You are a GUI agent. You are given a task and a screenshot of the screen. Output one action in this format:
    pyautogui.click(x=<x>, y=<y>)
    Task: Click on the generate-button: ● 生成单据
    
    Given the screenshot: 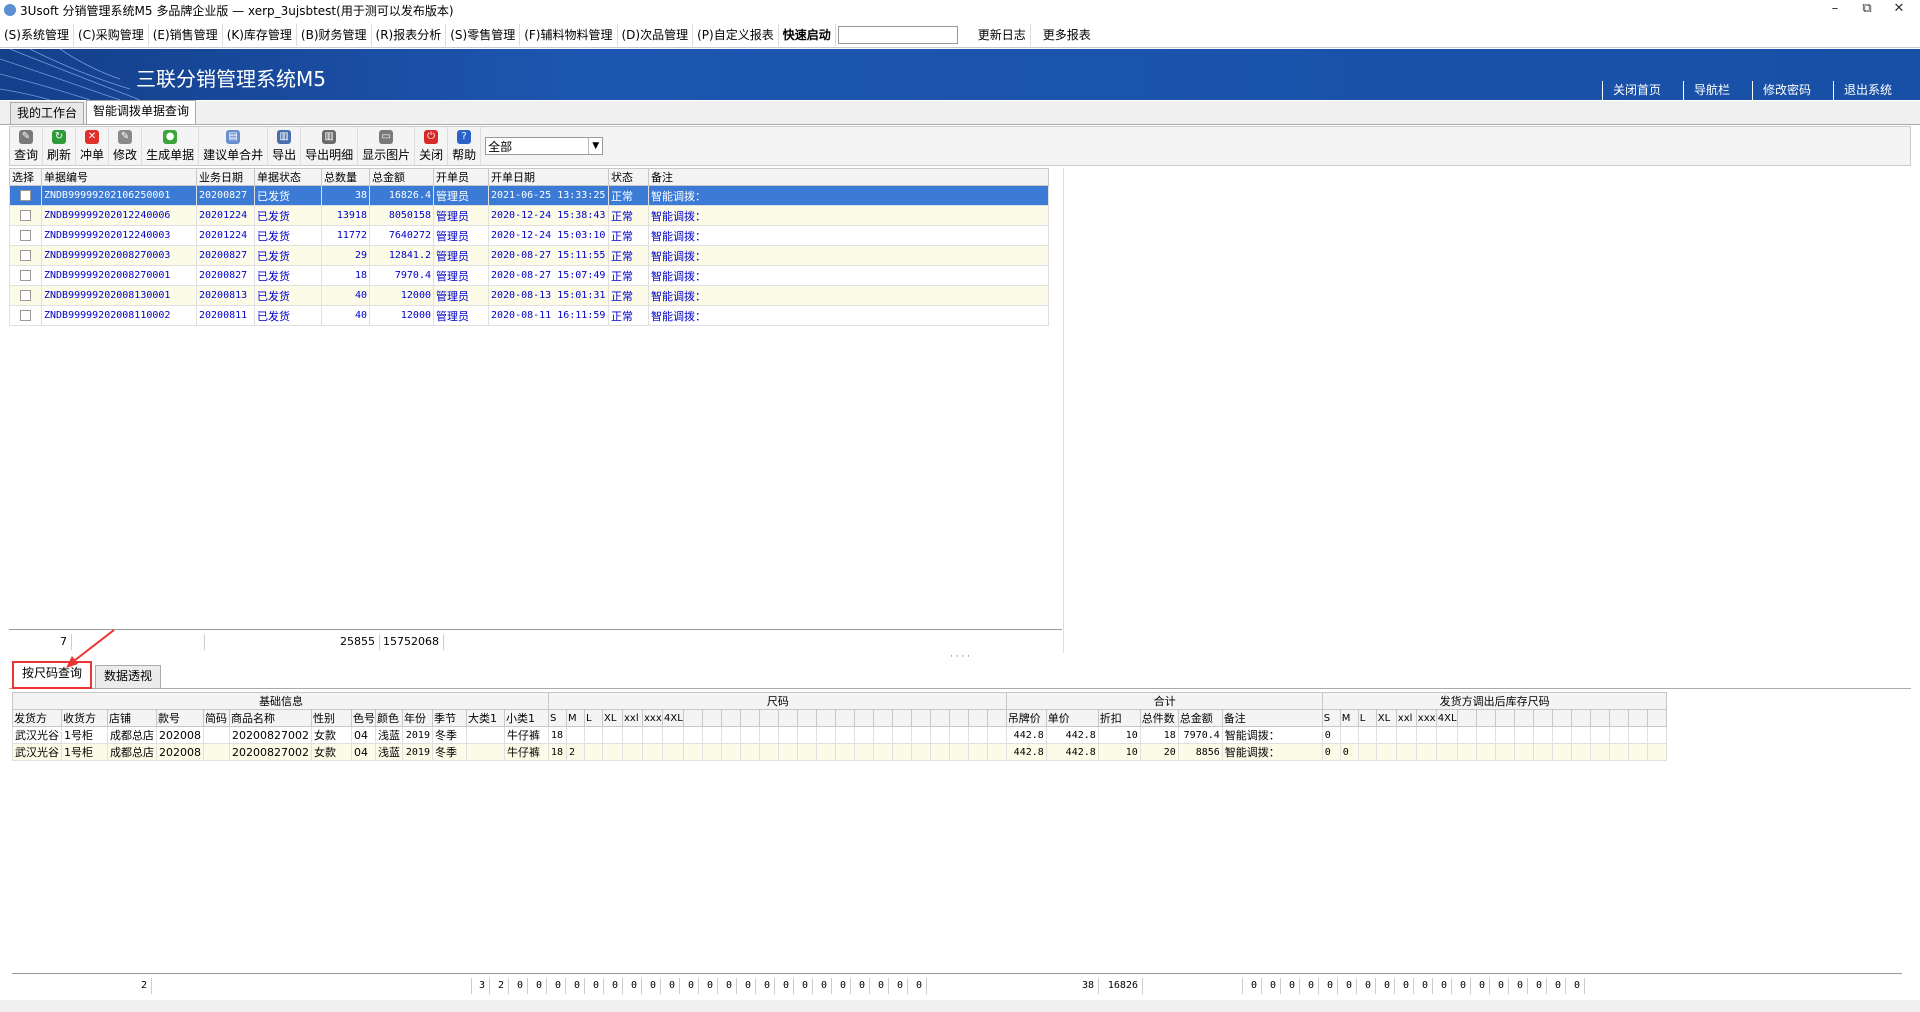 What is the action you would take?
    pyautogui.click(x=171, y=146)
    